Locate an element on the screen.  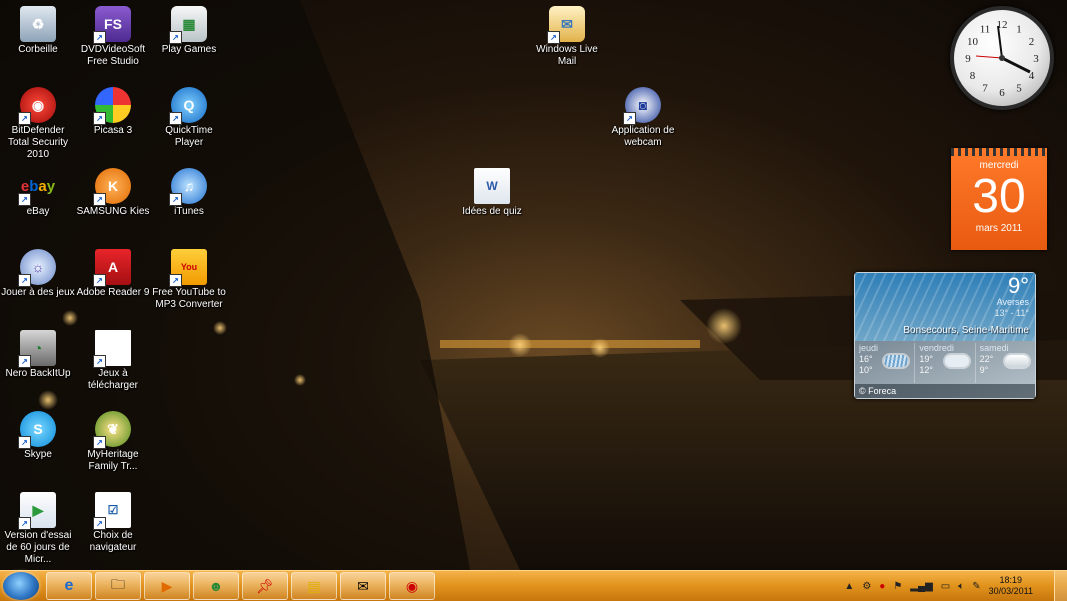
weather-hilo: 13° - 11° is located at coordinates (1011, 313).